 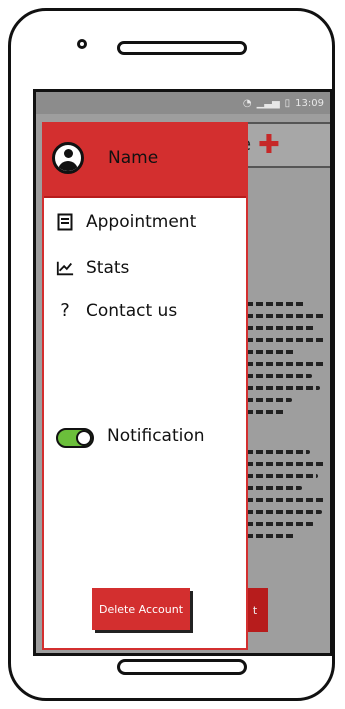 I want to click on status-time: 13:09, so click(x=309, y=103).